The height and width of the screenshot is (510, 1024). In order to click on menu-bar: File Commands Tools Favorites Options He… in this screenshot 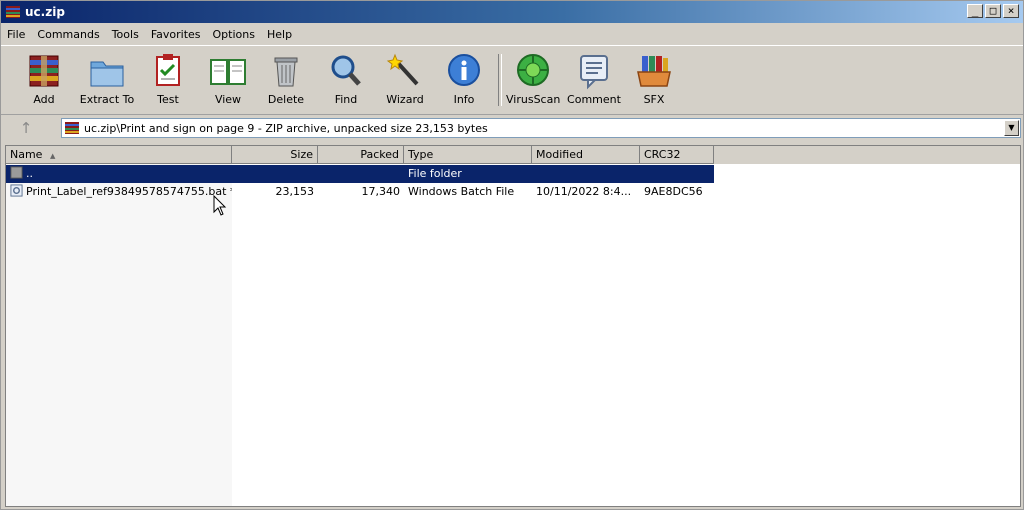, I will do `click(512, 34)`.